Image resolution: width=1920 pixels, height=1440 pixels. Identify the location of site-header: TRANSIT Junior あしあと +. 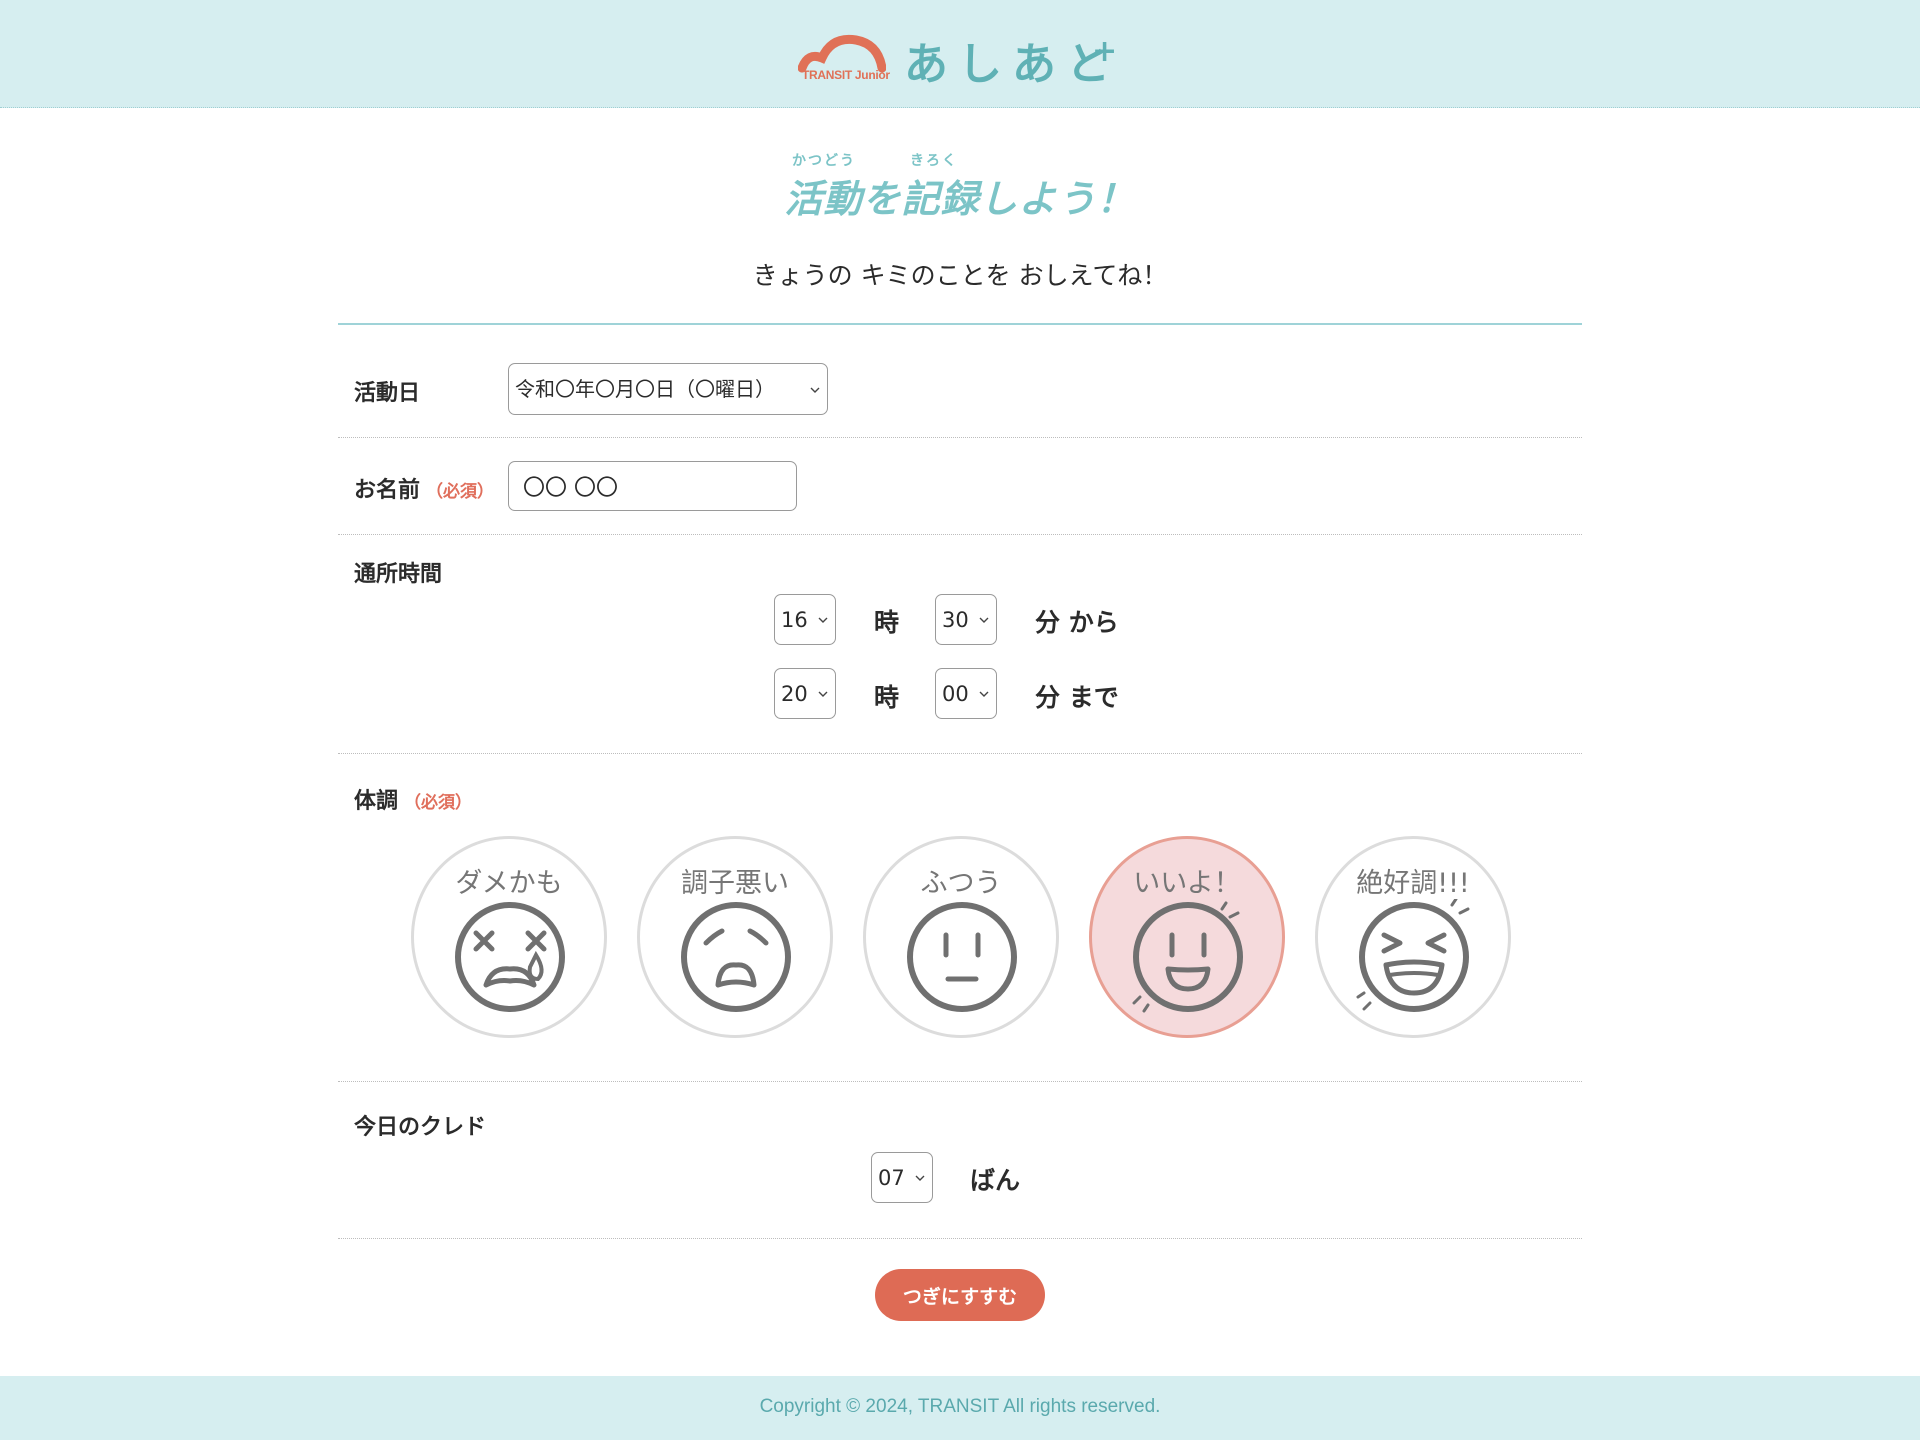
(960, 54).